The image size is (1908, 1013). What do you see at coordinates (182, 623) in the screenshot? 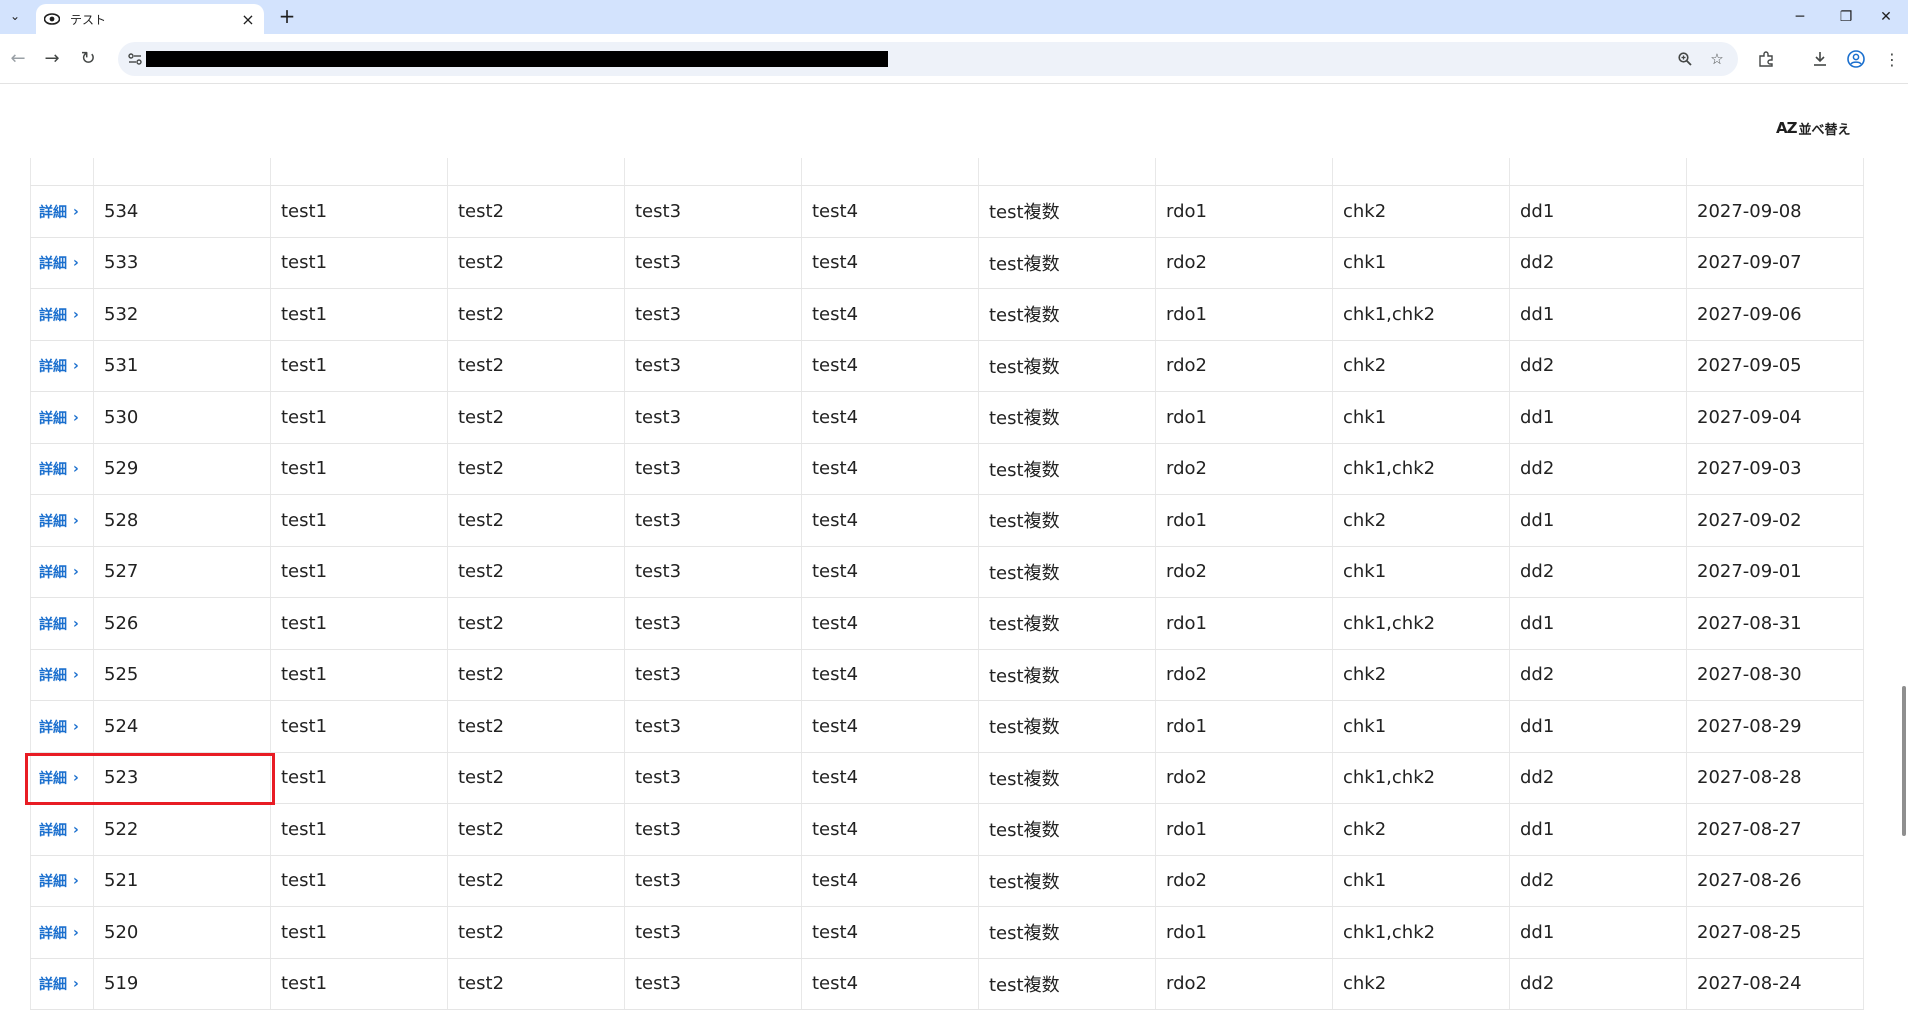
I see `cell-id: 526` at bounding box center [182, 623].